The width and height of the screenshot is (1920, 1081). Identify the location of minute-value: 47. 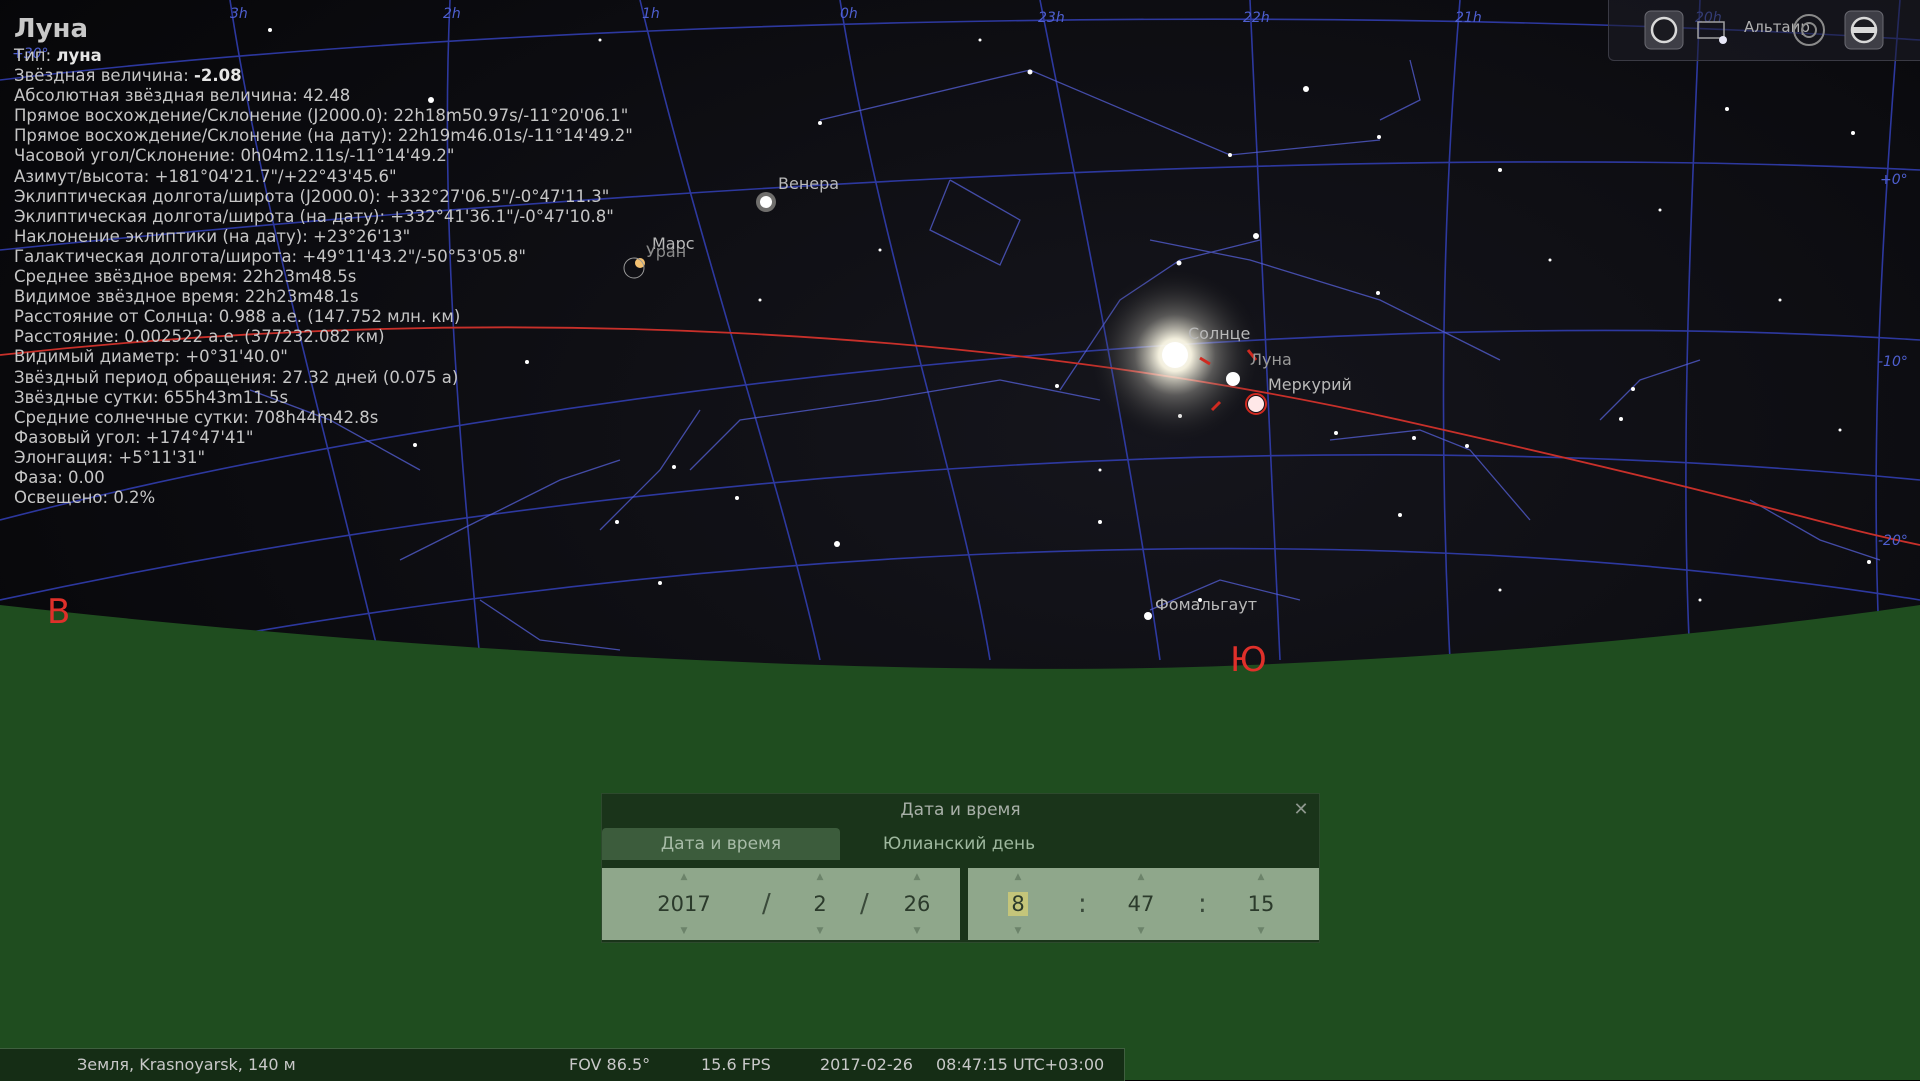
(1141, 904).